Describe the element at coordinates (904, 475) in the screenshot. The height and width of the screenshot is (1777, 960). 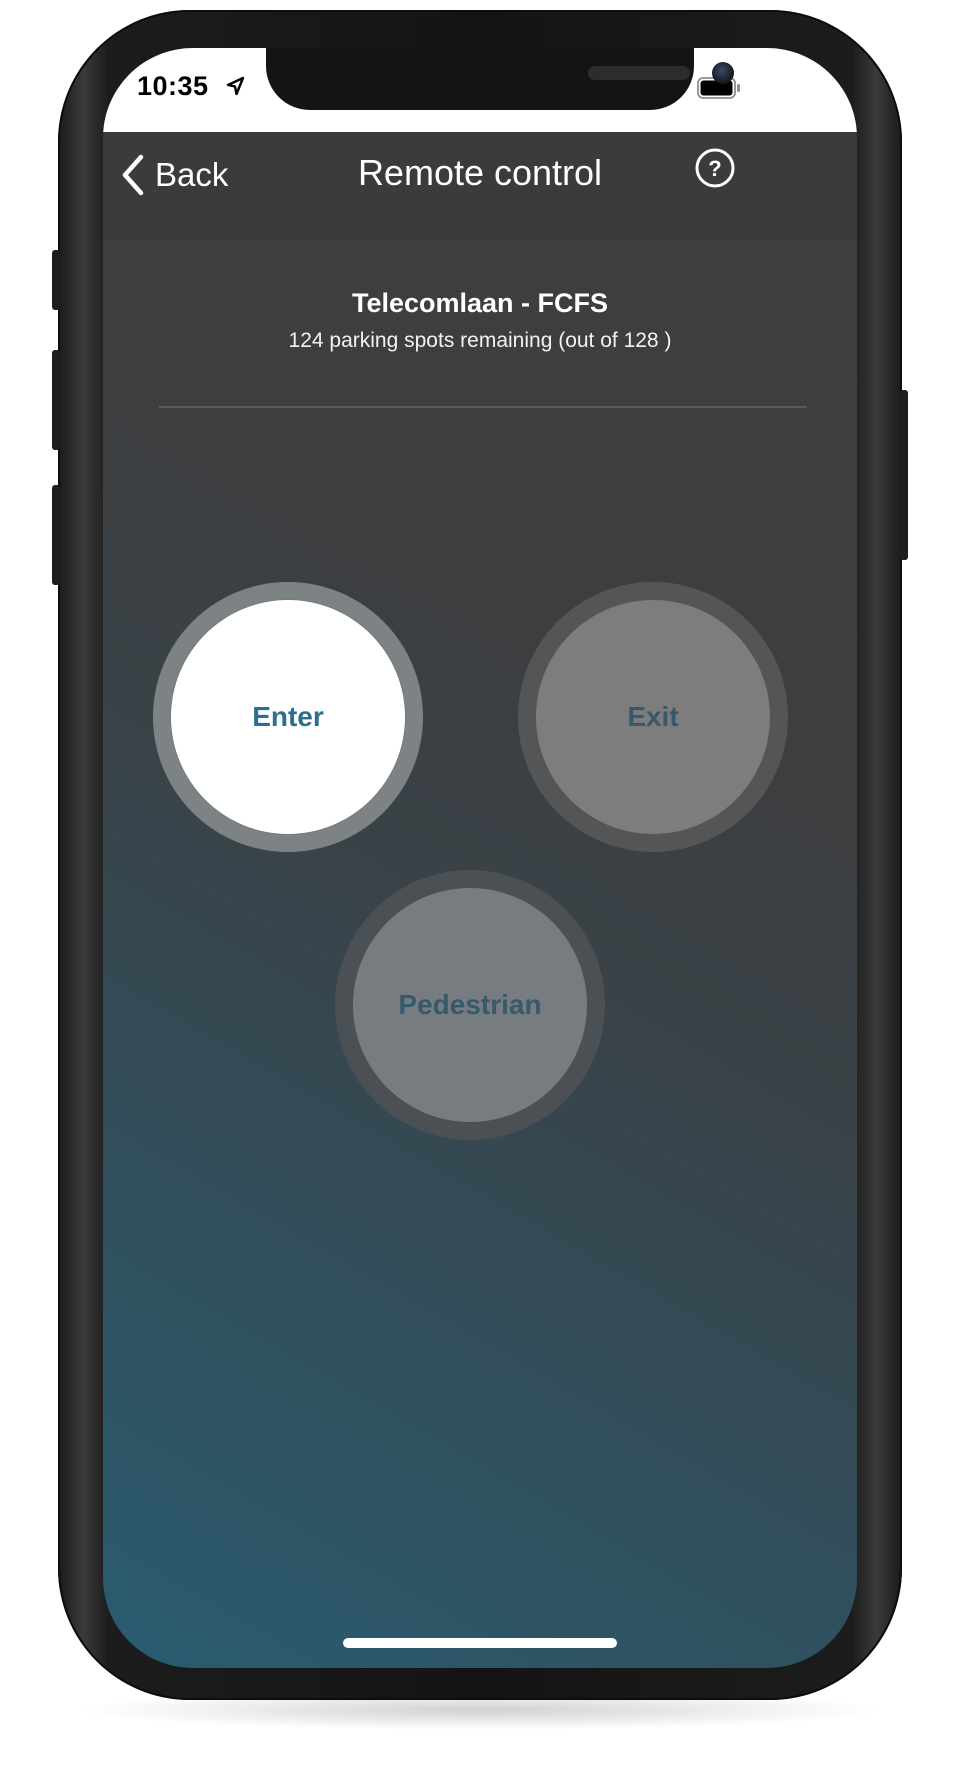
I see `power-button` at that location.